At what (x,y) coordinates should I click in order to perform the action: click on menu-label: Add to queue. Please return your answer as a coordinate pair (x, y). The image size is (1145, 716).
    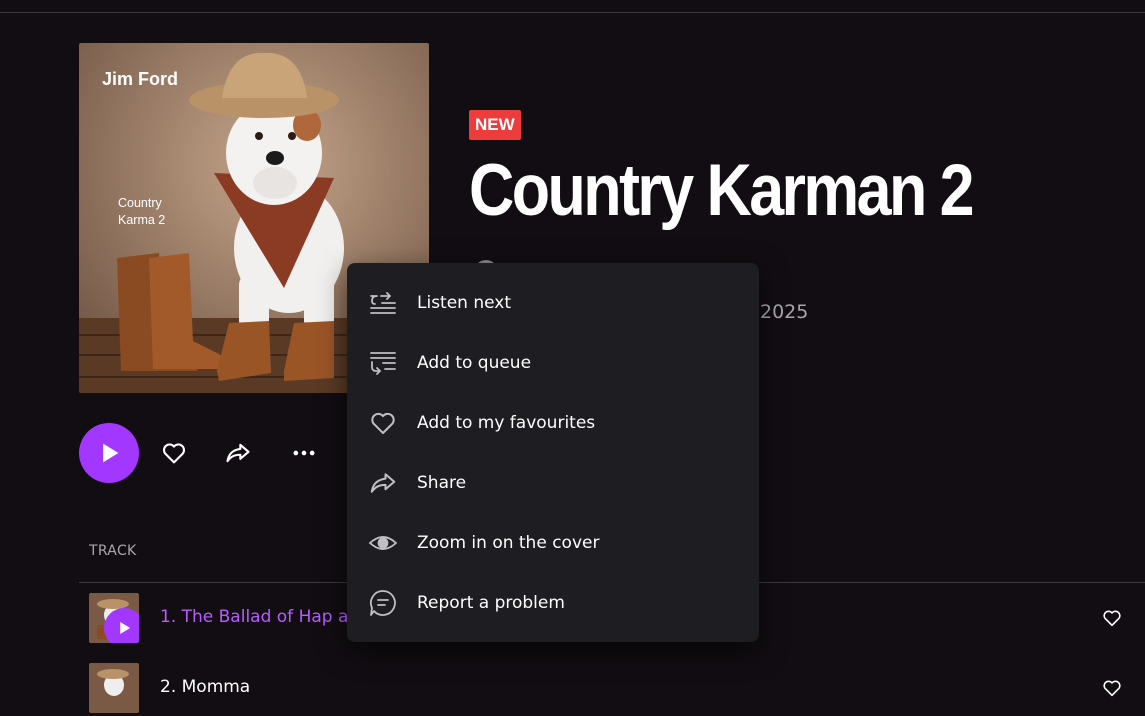
    Looking at the image, I should click on (474, 363).